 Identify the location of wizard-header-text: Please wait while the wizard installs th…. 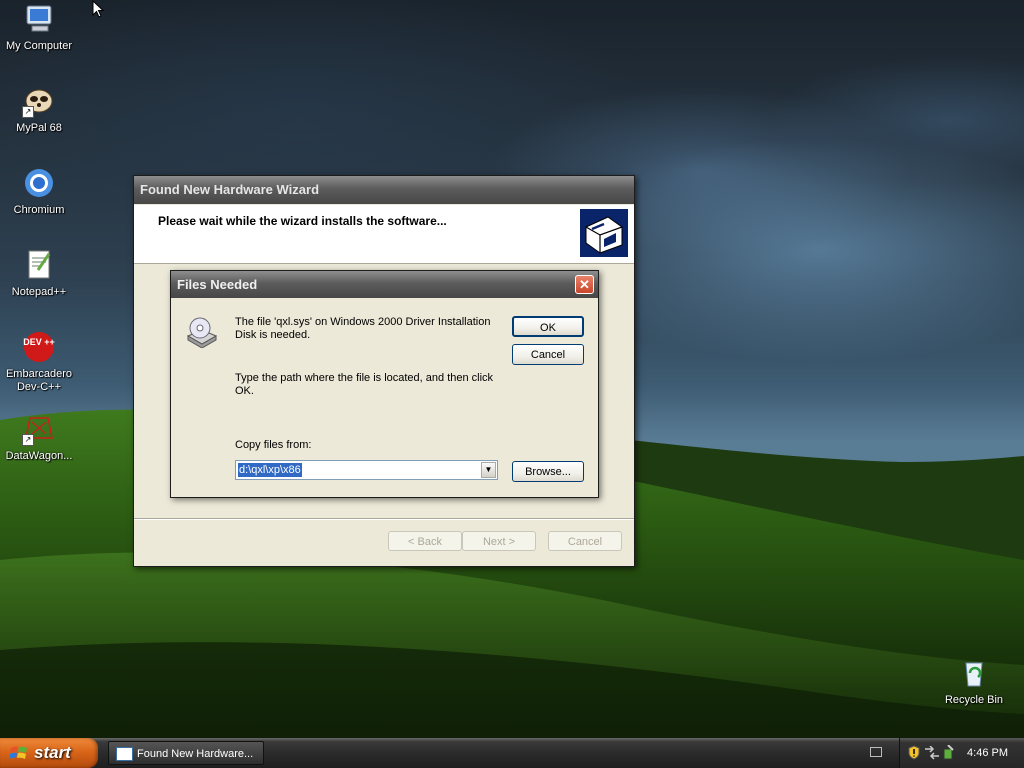
(302, 221).